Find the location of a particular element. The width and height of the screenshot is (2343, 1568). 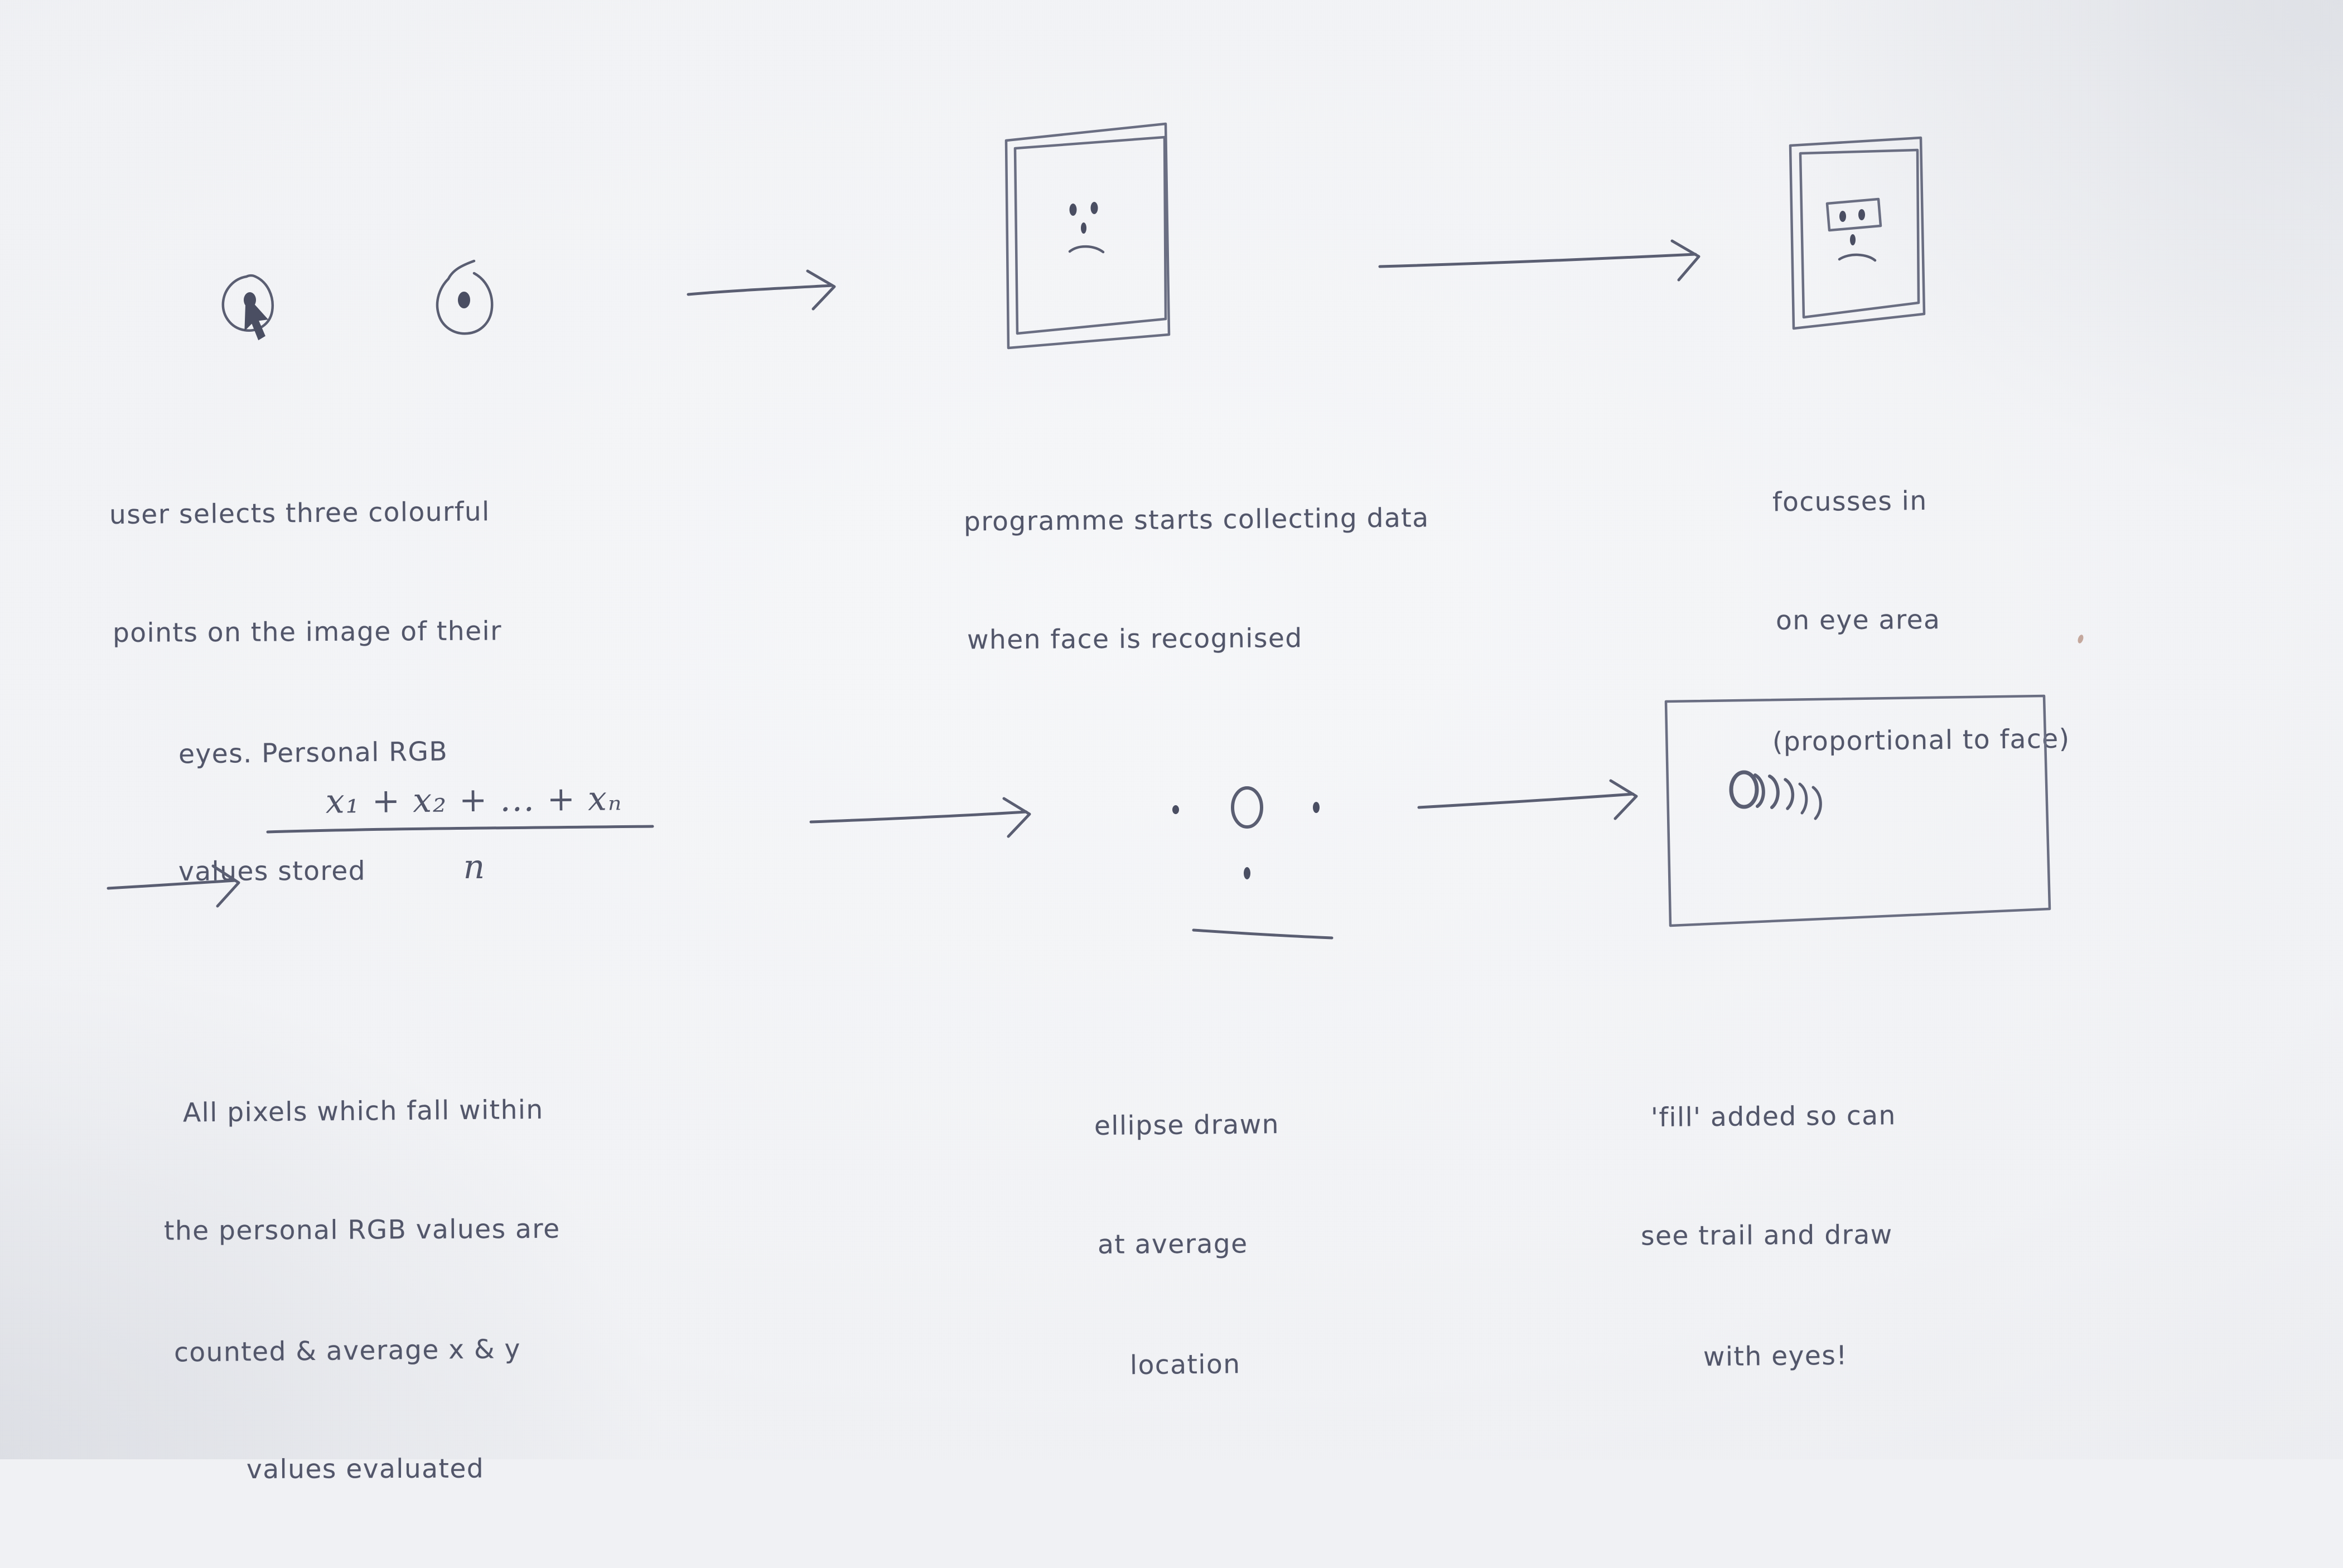

panel-3-sketch-eye-region is located at coordinates (1857, 233).